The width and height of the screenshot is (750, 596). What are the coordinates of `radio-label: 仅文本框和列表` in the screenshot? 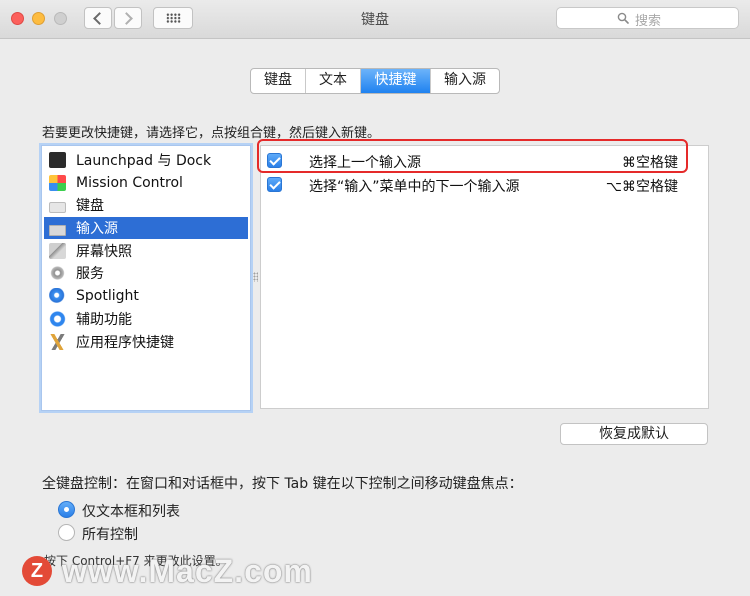 It's located at (131, 512).